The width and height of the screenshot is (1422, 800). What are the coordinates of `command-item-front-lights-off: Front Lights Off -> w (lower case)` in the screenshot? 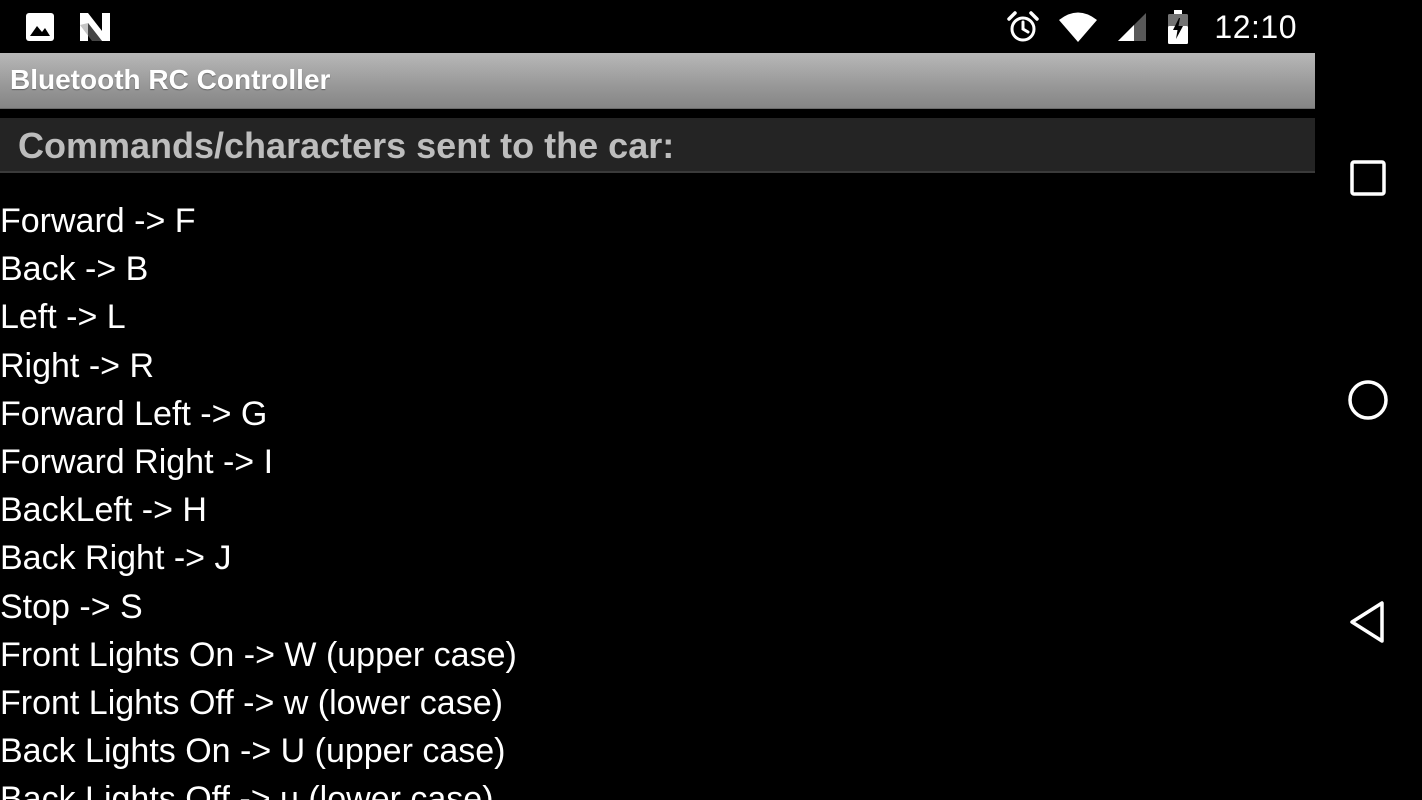 It's located at (251, 702).